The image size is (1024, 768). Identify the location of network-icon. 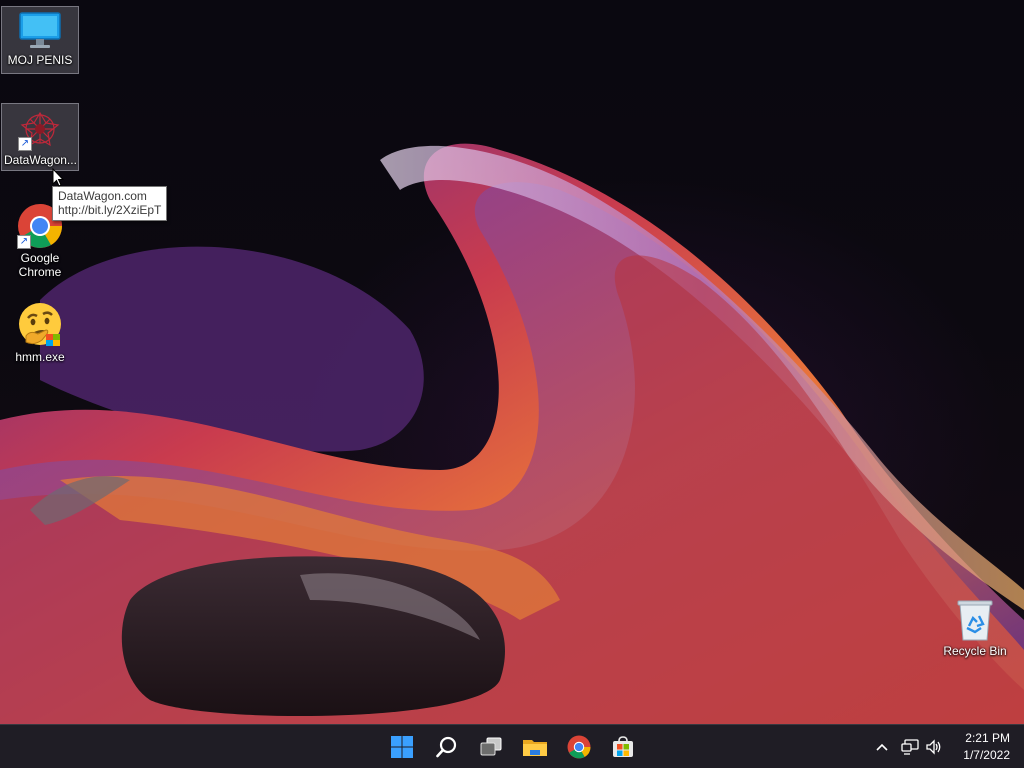
(910, 747).